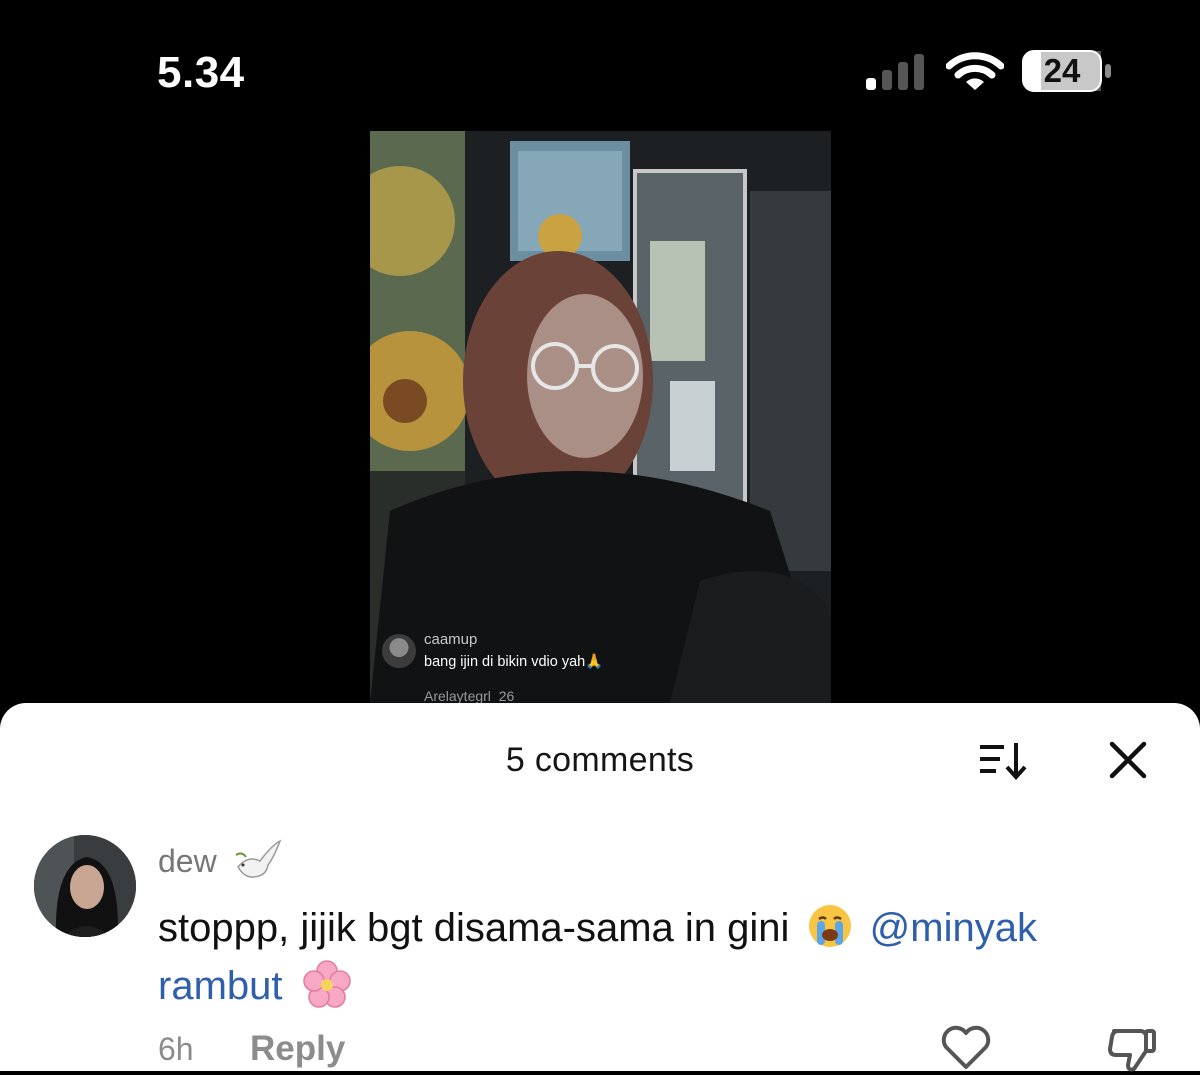  I want to click on comment-body: stoppp, jijik bgt disama-sama in gini, so click(474, 928).